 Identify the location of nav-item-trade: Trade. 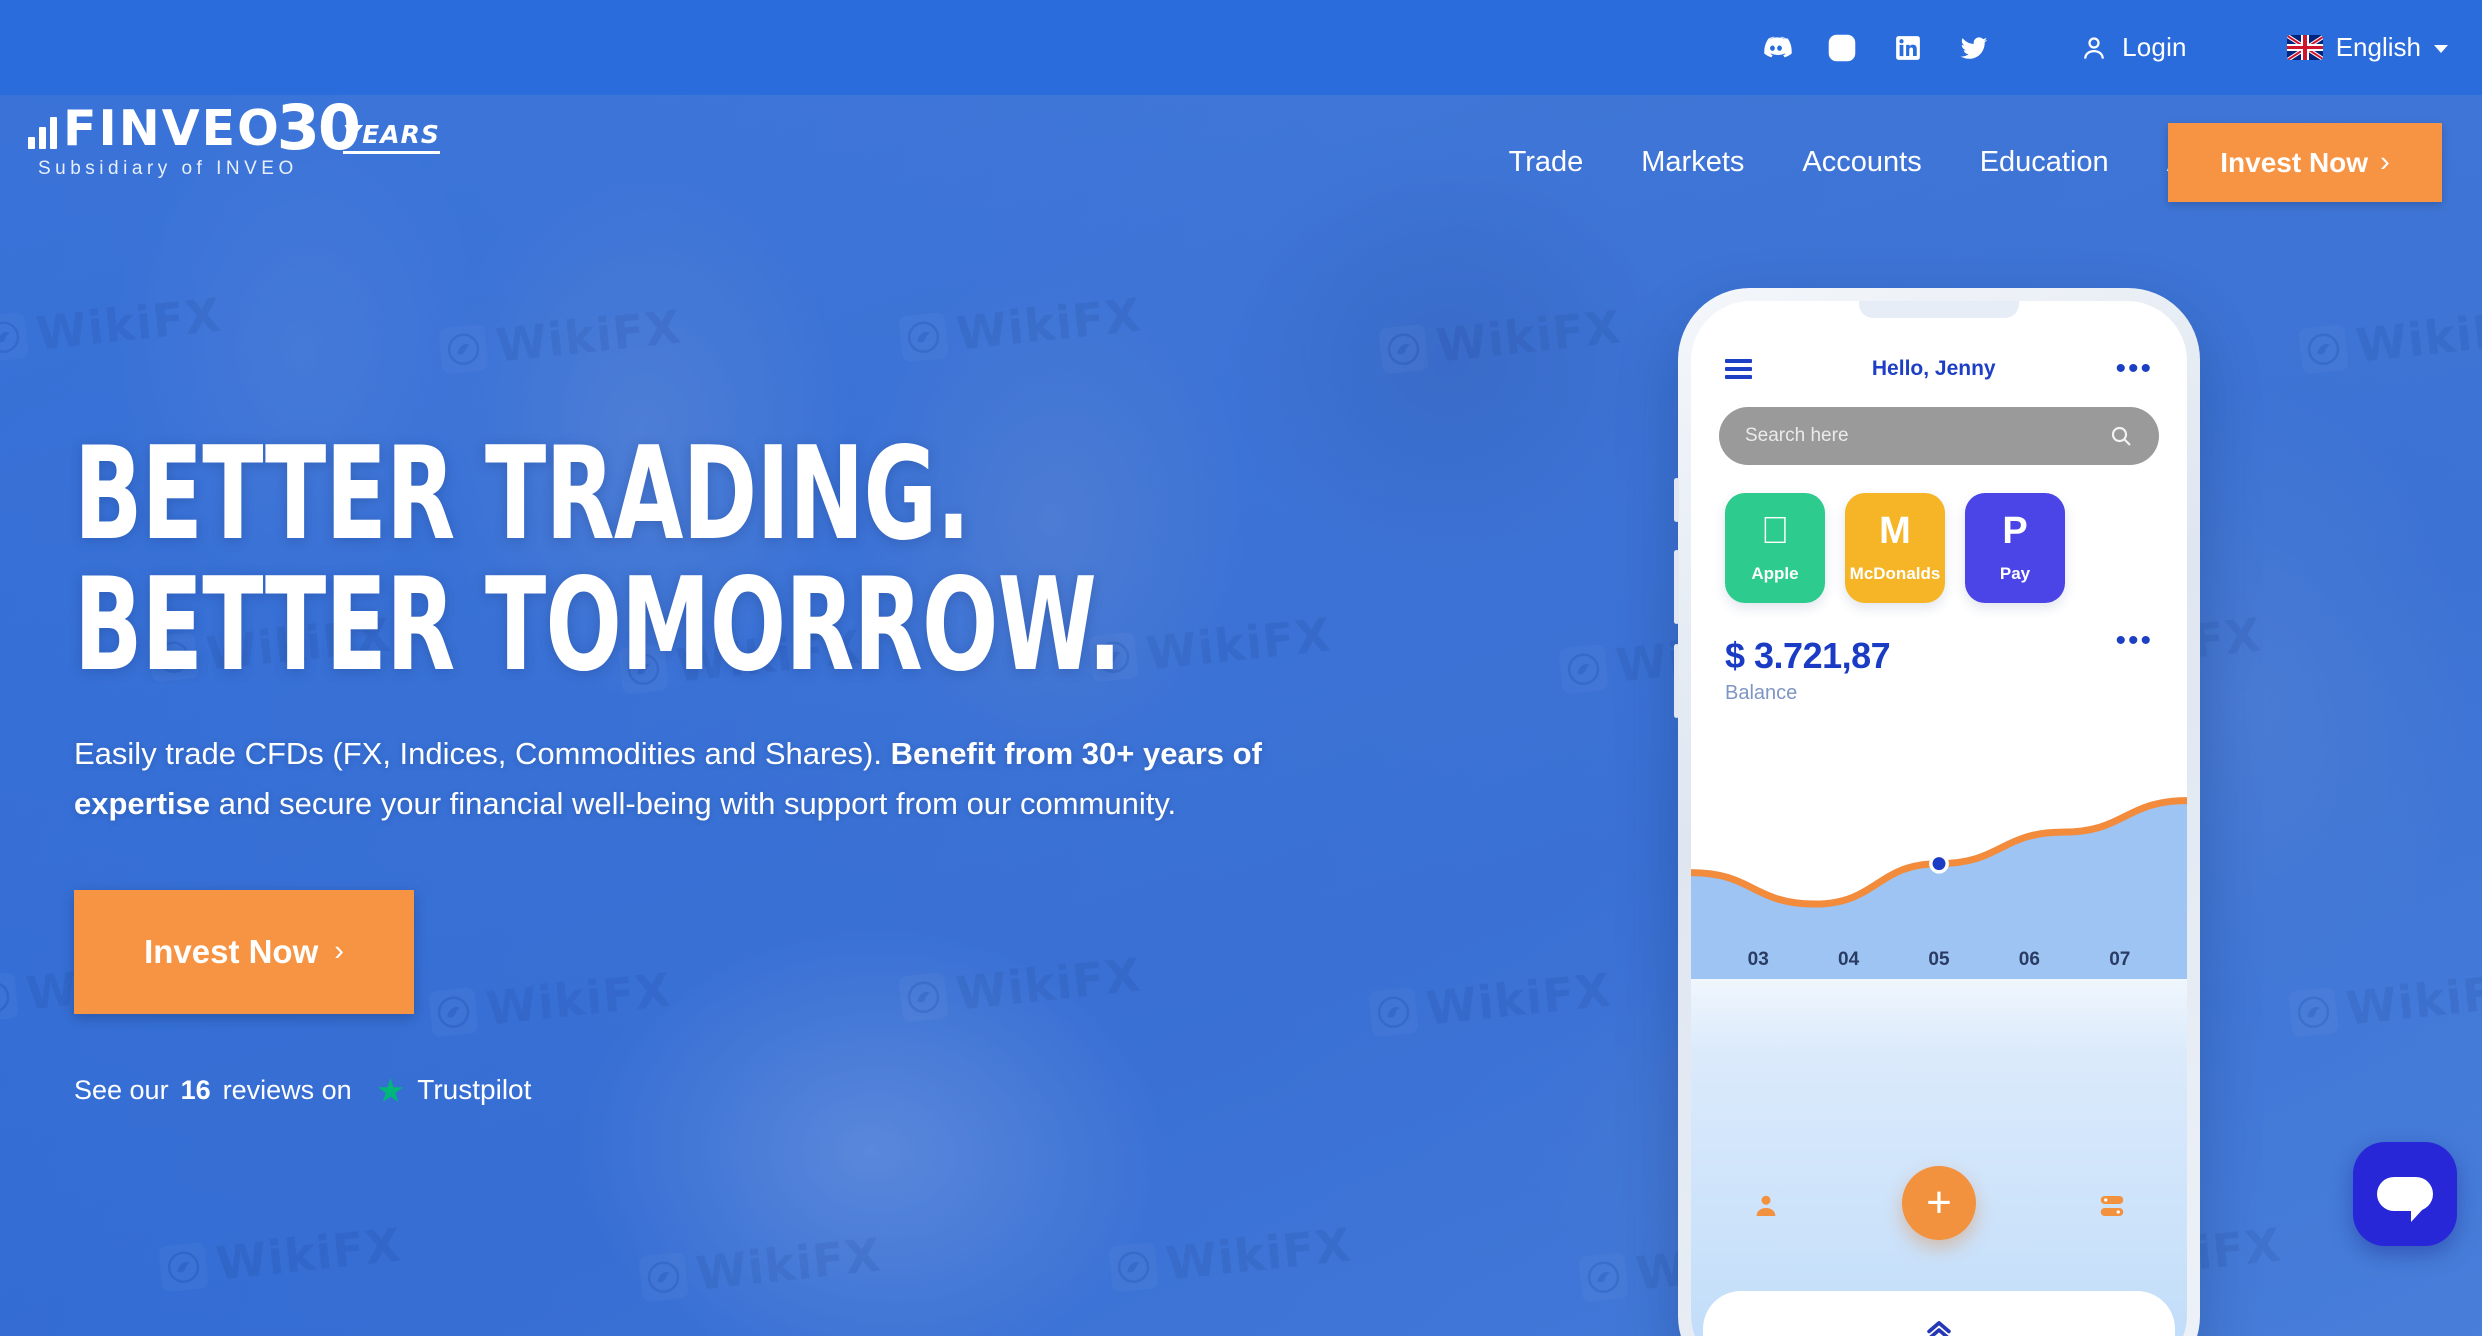
(1546, 162).